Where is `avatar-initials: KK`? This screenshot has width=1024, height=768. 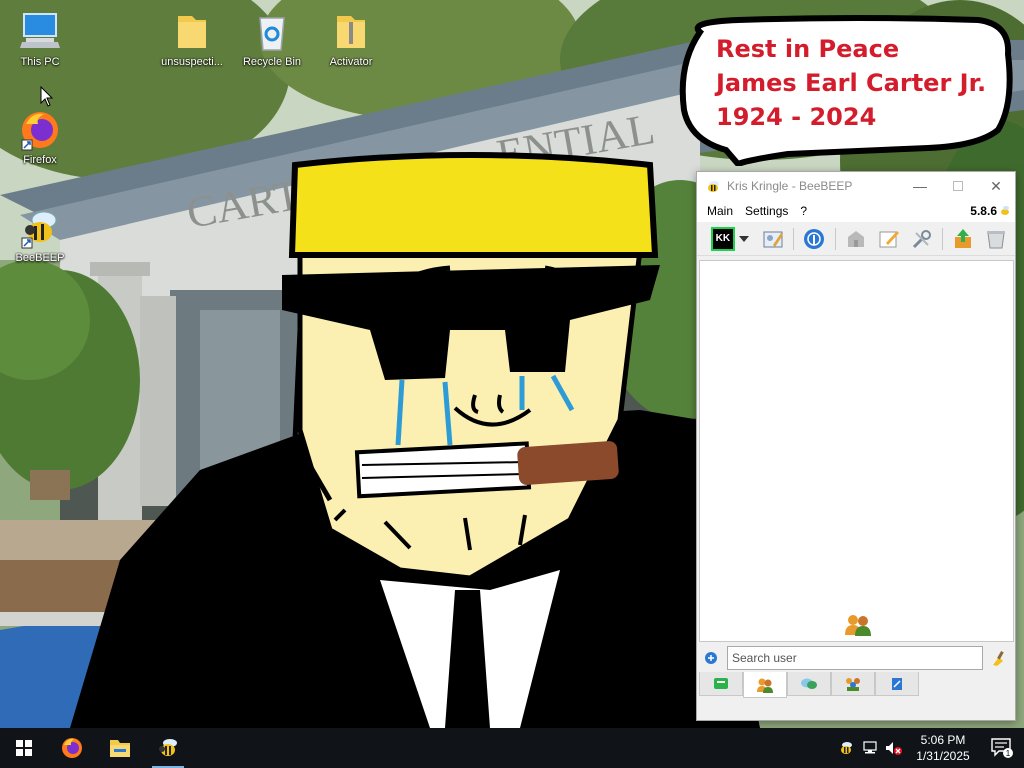 avatar-initials: KK is located at coordinates (723, 238).